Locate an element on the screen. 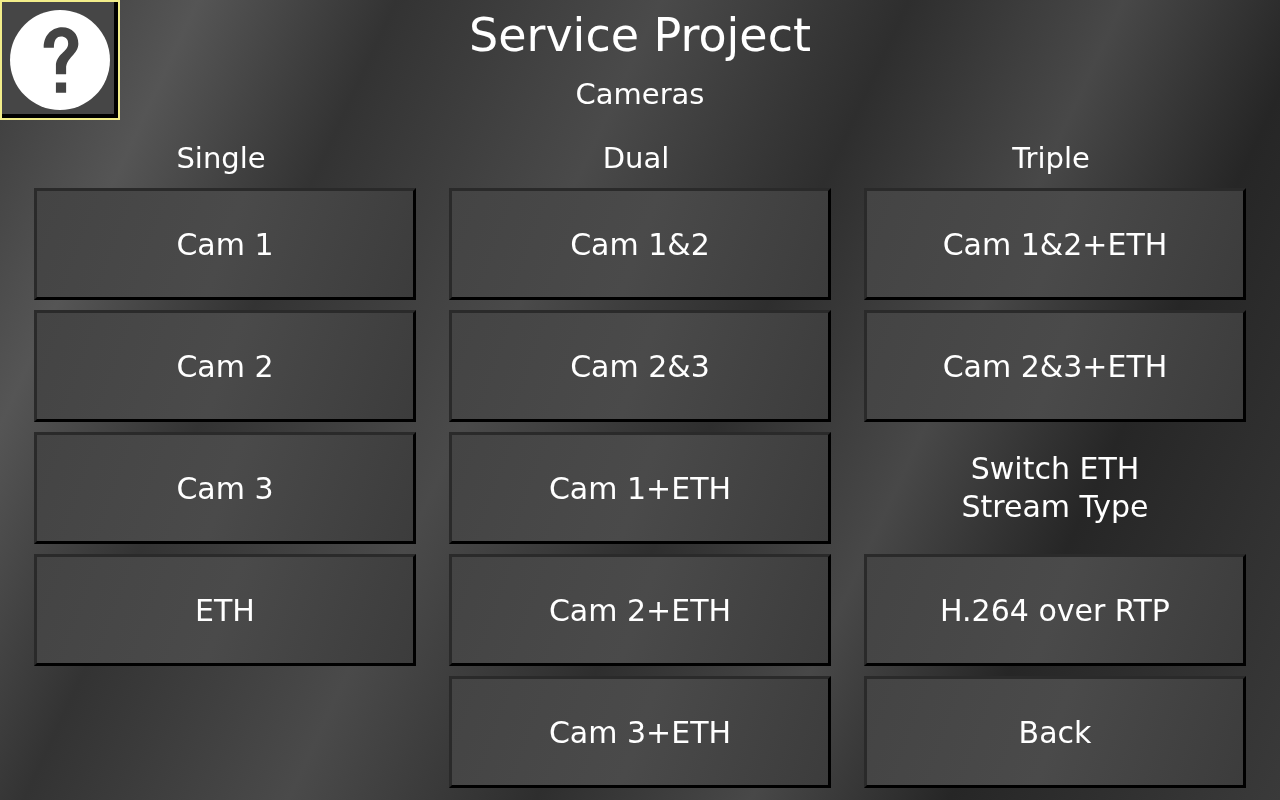 The image size is (1280, 800). option-button: Back is located at coordinates (1055, 732).